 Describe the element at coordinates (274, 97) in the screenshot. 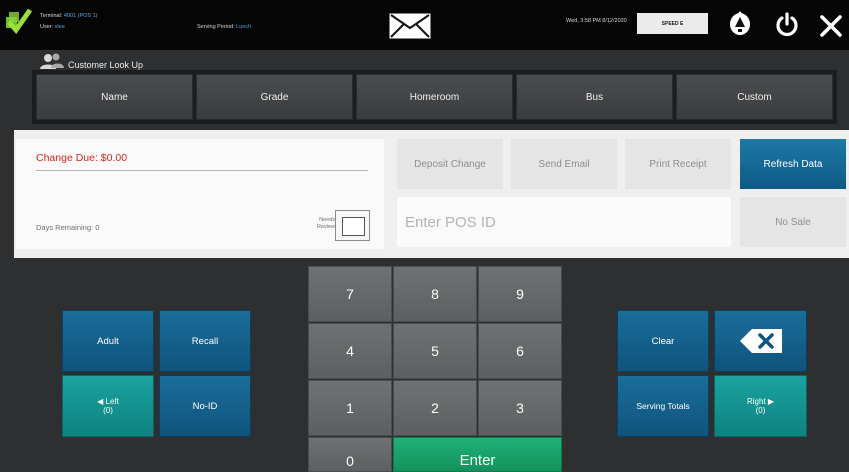

I see `lookup-tab-grade: Grade` at that location.